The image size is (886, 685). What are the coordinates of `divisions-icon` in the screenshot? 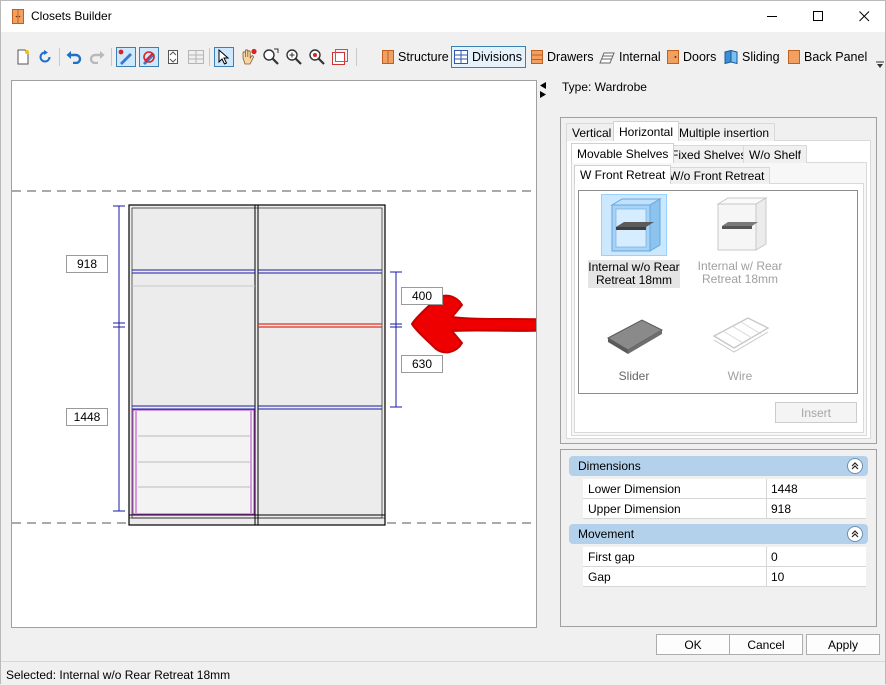 It's located at (461, 57).